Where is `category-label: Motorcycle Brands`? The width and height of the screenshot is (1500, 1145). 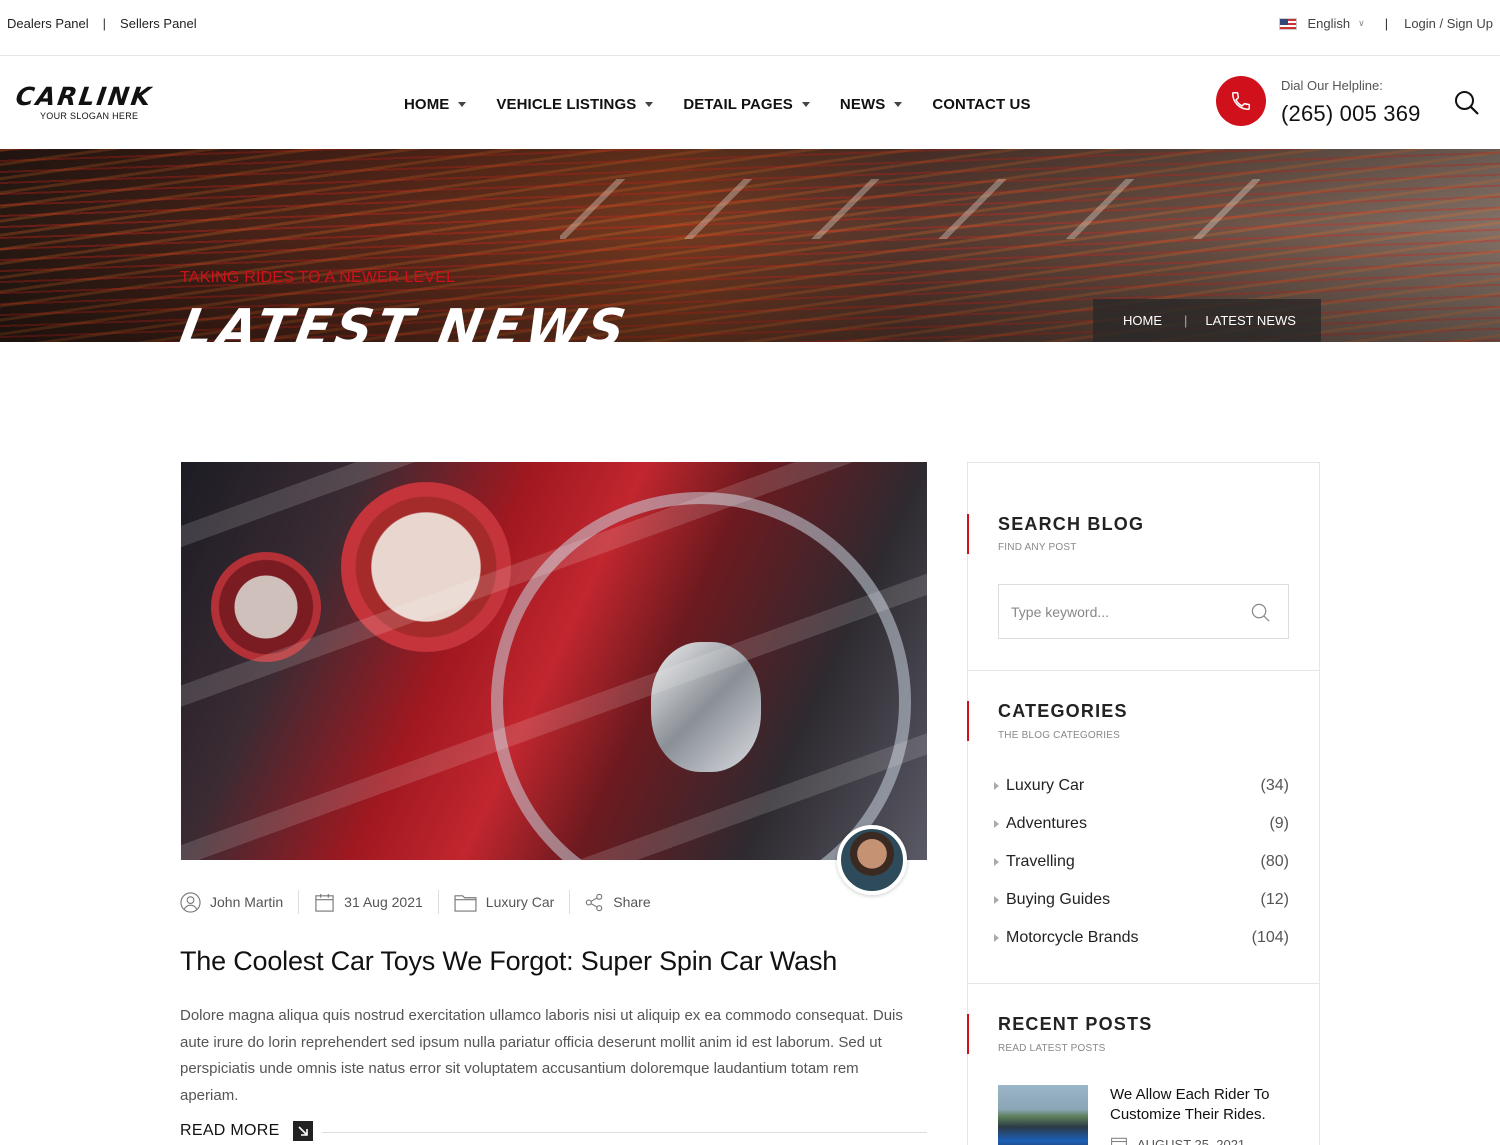
category-label: Motorcycle Brands is located at coordinates (1072, 937).